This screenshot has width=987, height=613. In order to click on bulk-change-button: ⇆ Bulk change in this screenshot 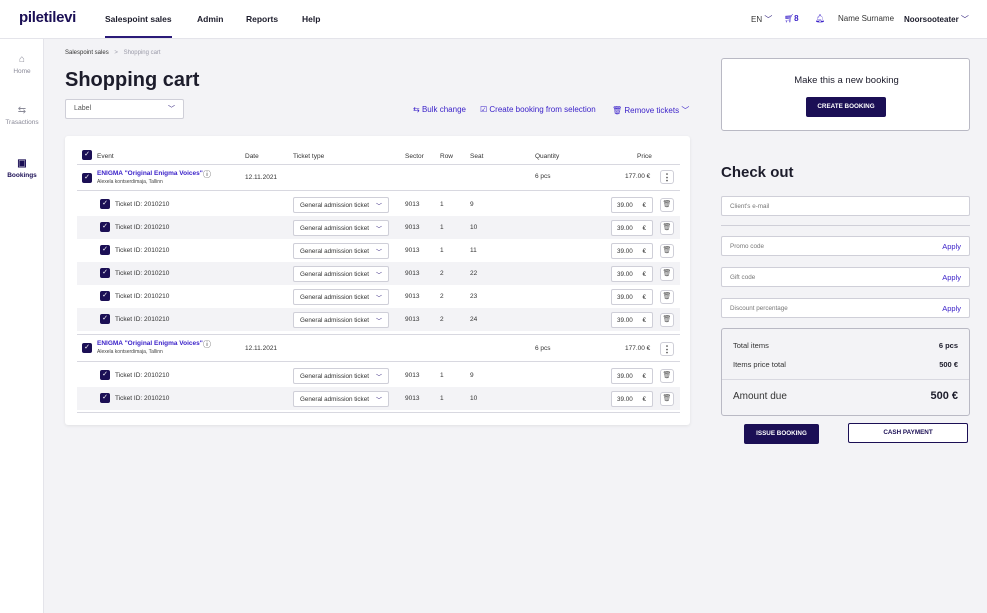, I will do `click(439, 109)`.